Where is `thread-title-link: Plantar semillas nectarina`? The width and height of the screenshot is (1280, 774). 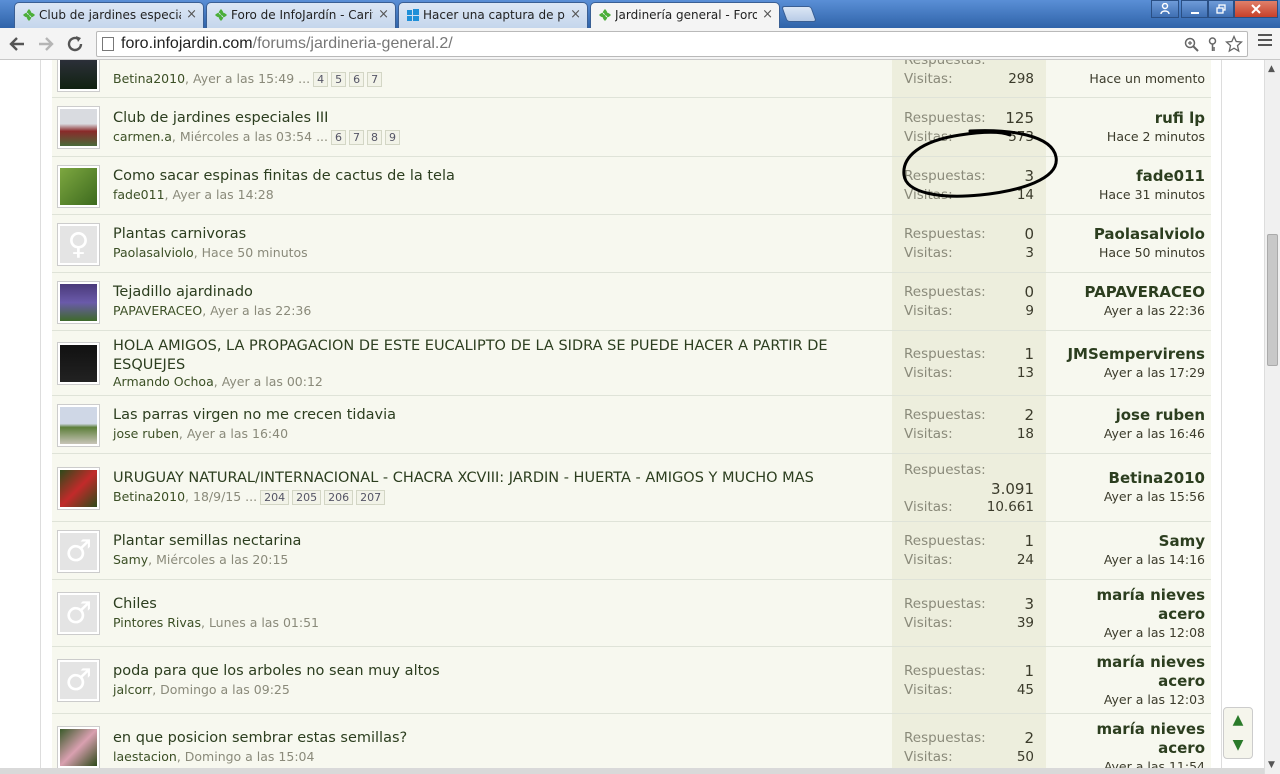 thread-title-link: Plantar semillas nectarina is located at coordinates (498, 541).